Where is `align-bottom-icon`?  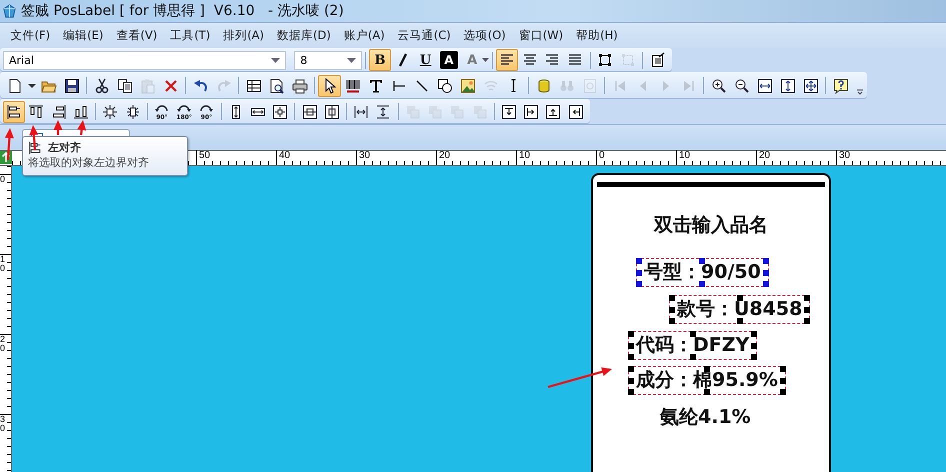
align-bottom-icon is located at coordinates (81, 112).